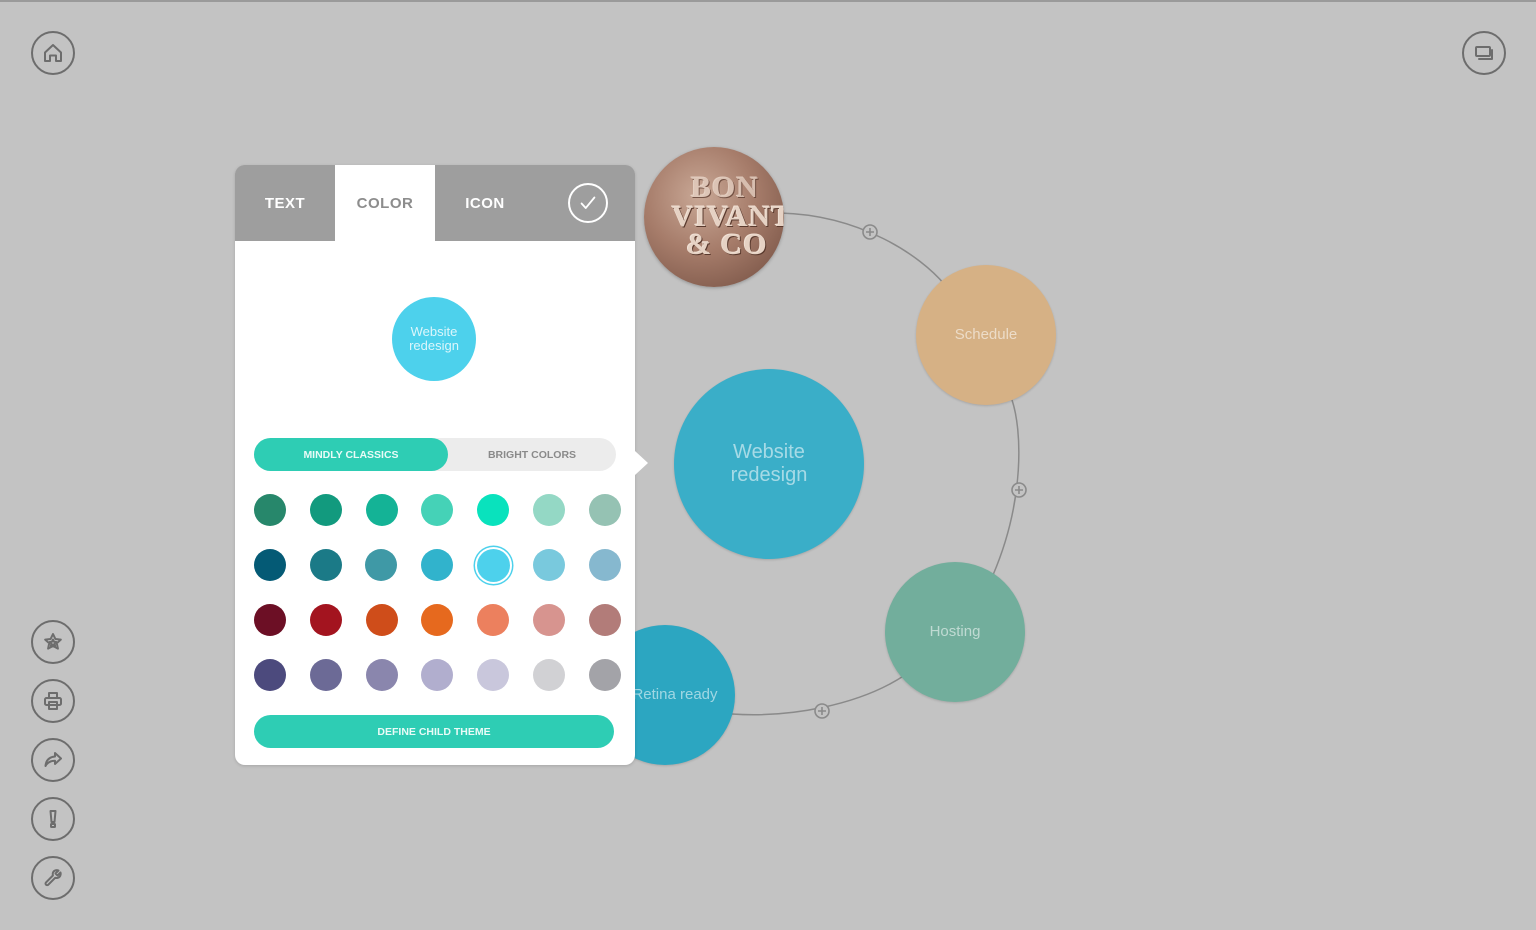 This screenshot has width=1536, height=930. I want to click on share-icon, so click(53, 759).